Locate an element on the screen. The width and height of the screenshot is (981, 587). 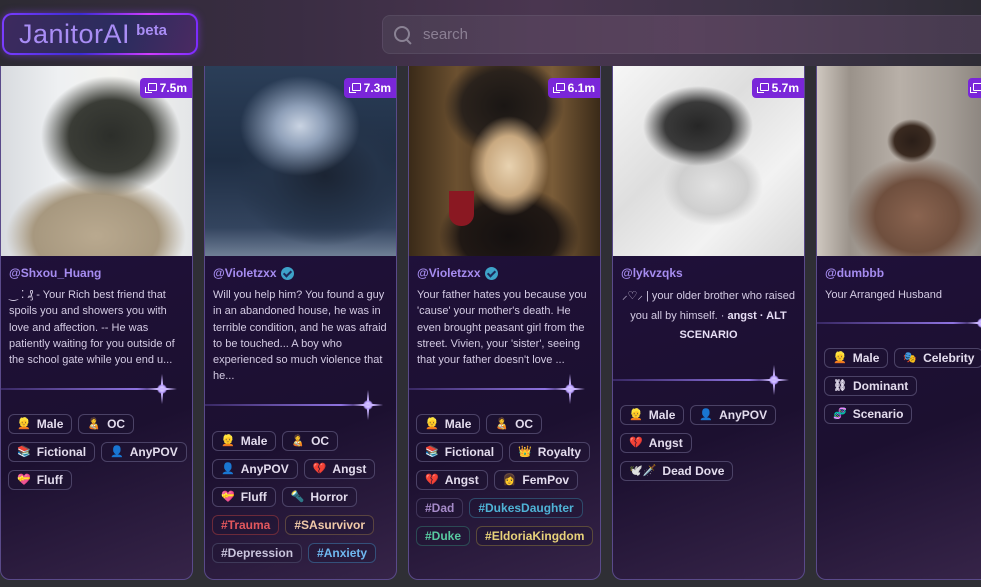
beta-badge: beta is located at coordinates (151, 30).